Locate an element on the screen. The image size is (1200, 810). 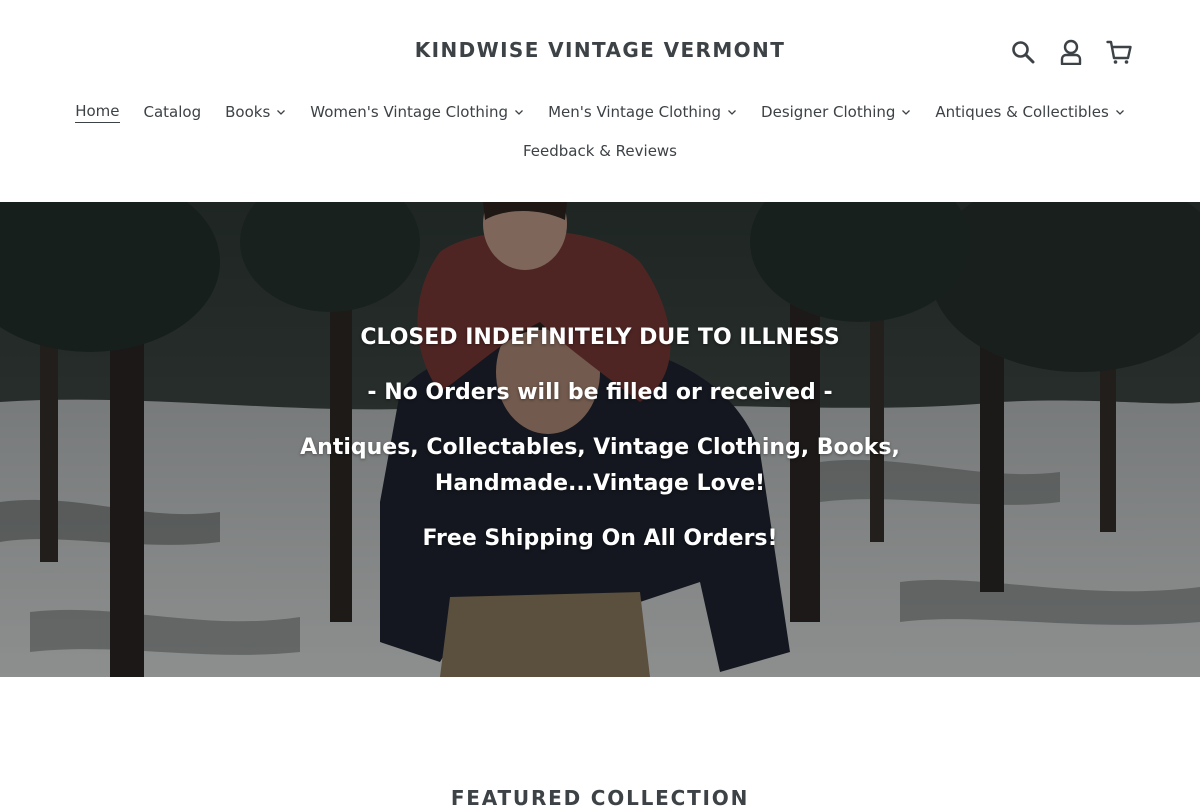
nav-item-label: Women's Vintage Clothing is located at coordinates (409, 112).